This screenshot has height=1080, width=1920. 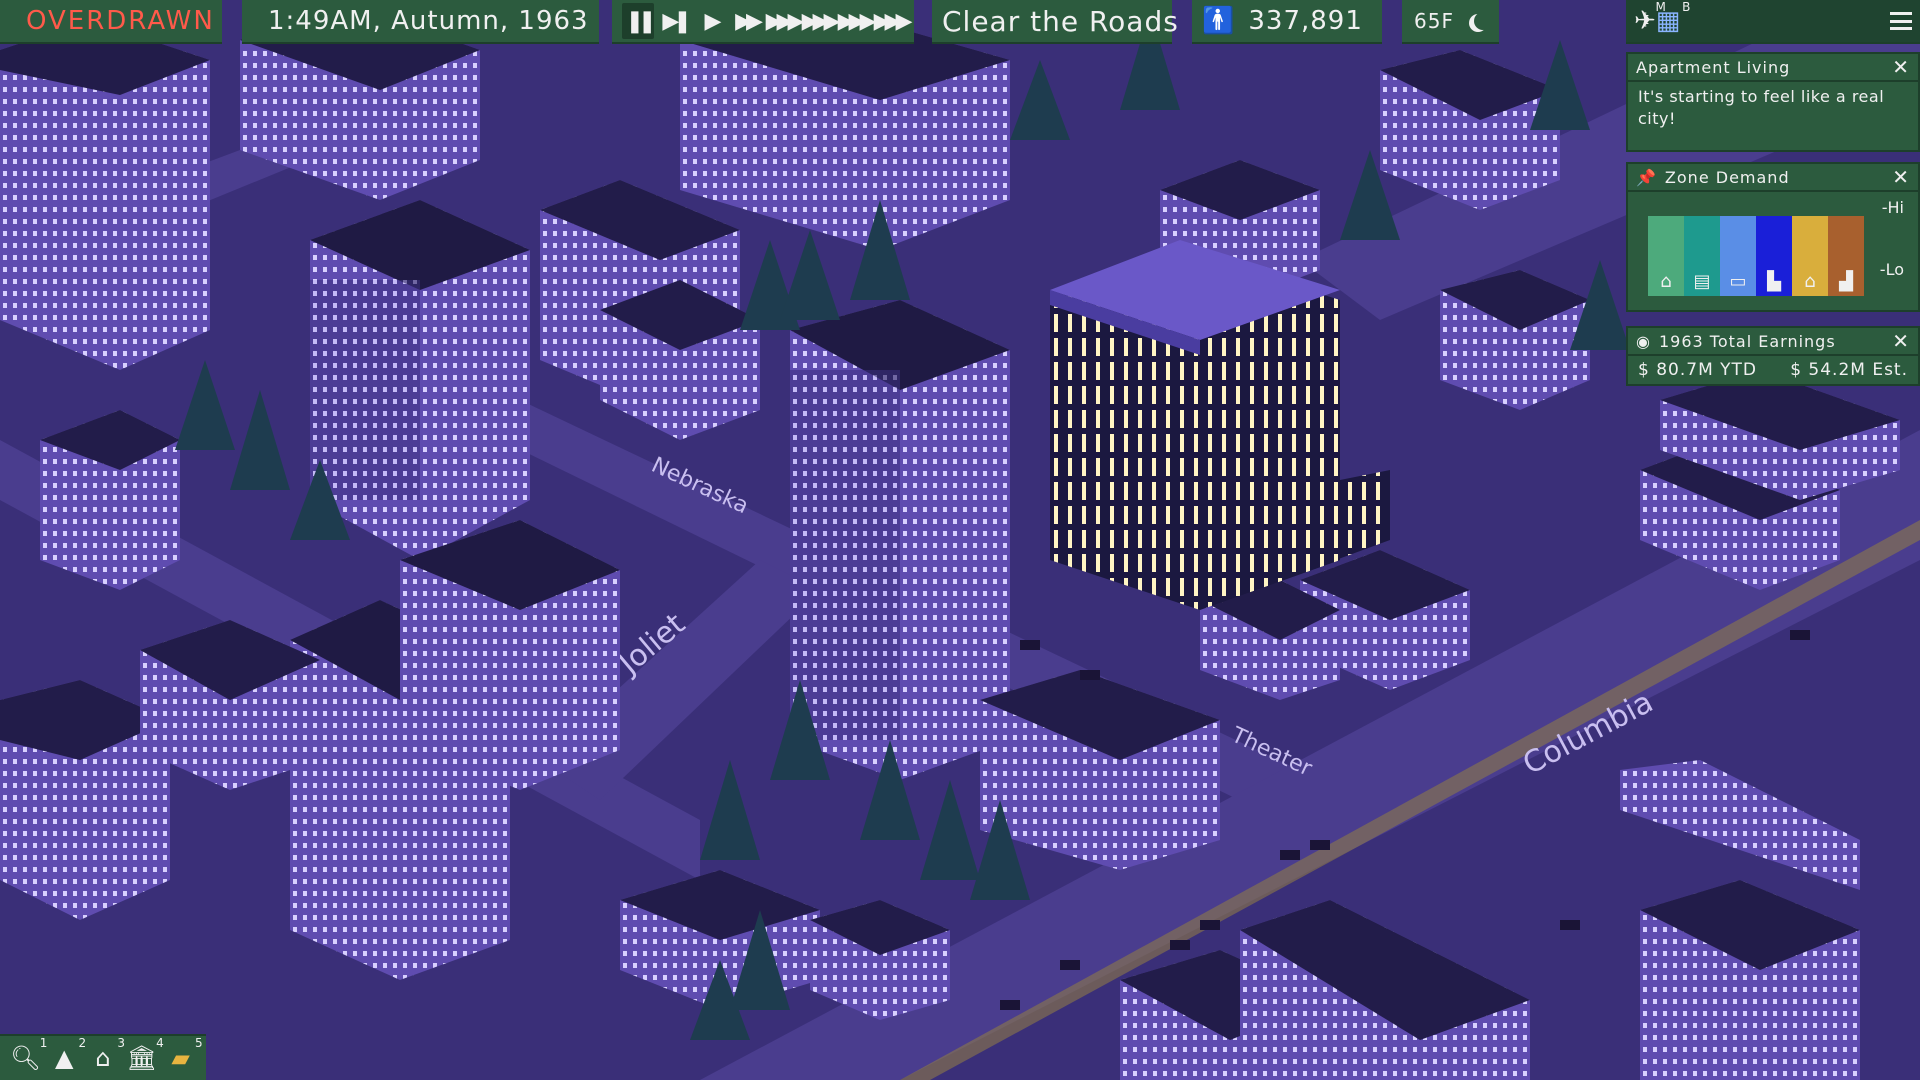 I want to click on factory-icon: ▟, so click(x=1846, y=281).